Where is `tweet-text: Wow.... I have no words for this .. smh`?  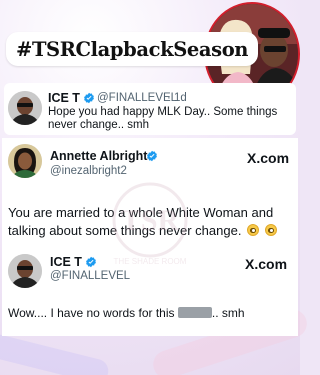
tweet-text: Wow.... I have no words for this .. smh is located at coordinates (153, 313).